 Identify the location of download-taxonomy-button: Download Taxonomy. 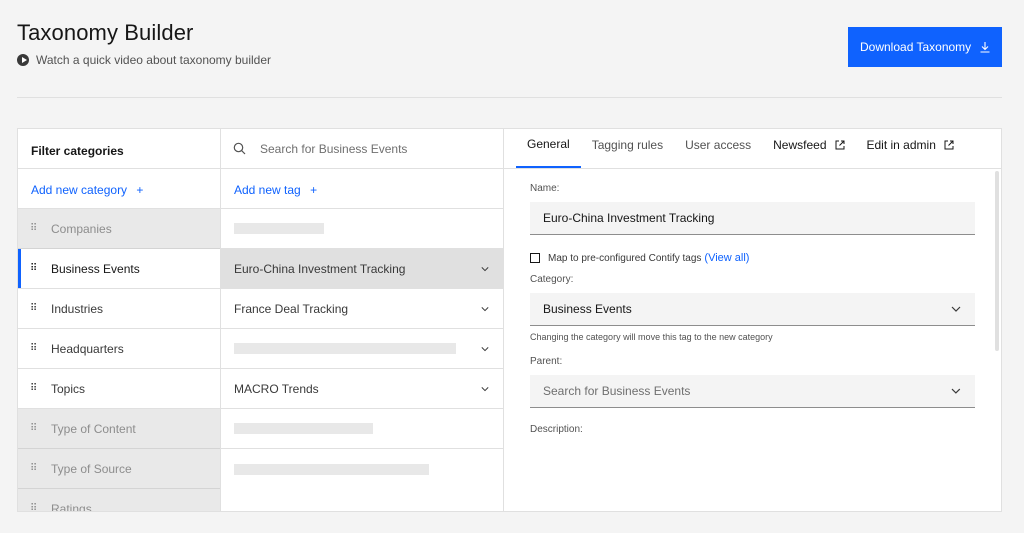
(925, 47).